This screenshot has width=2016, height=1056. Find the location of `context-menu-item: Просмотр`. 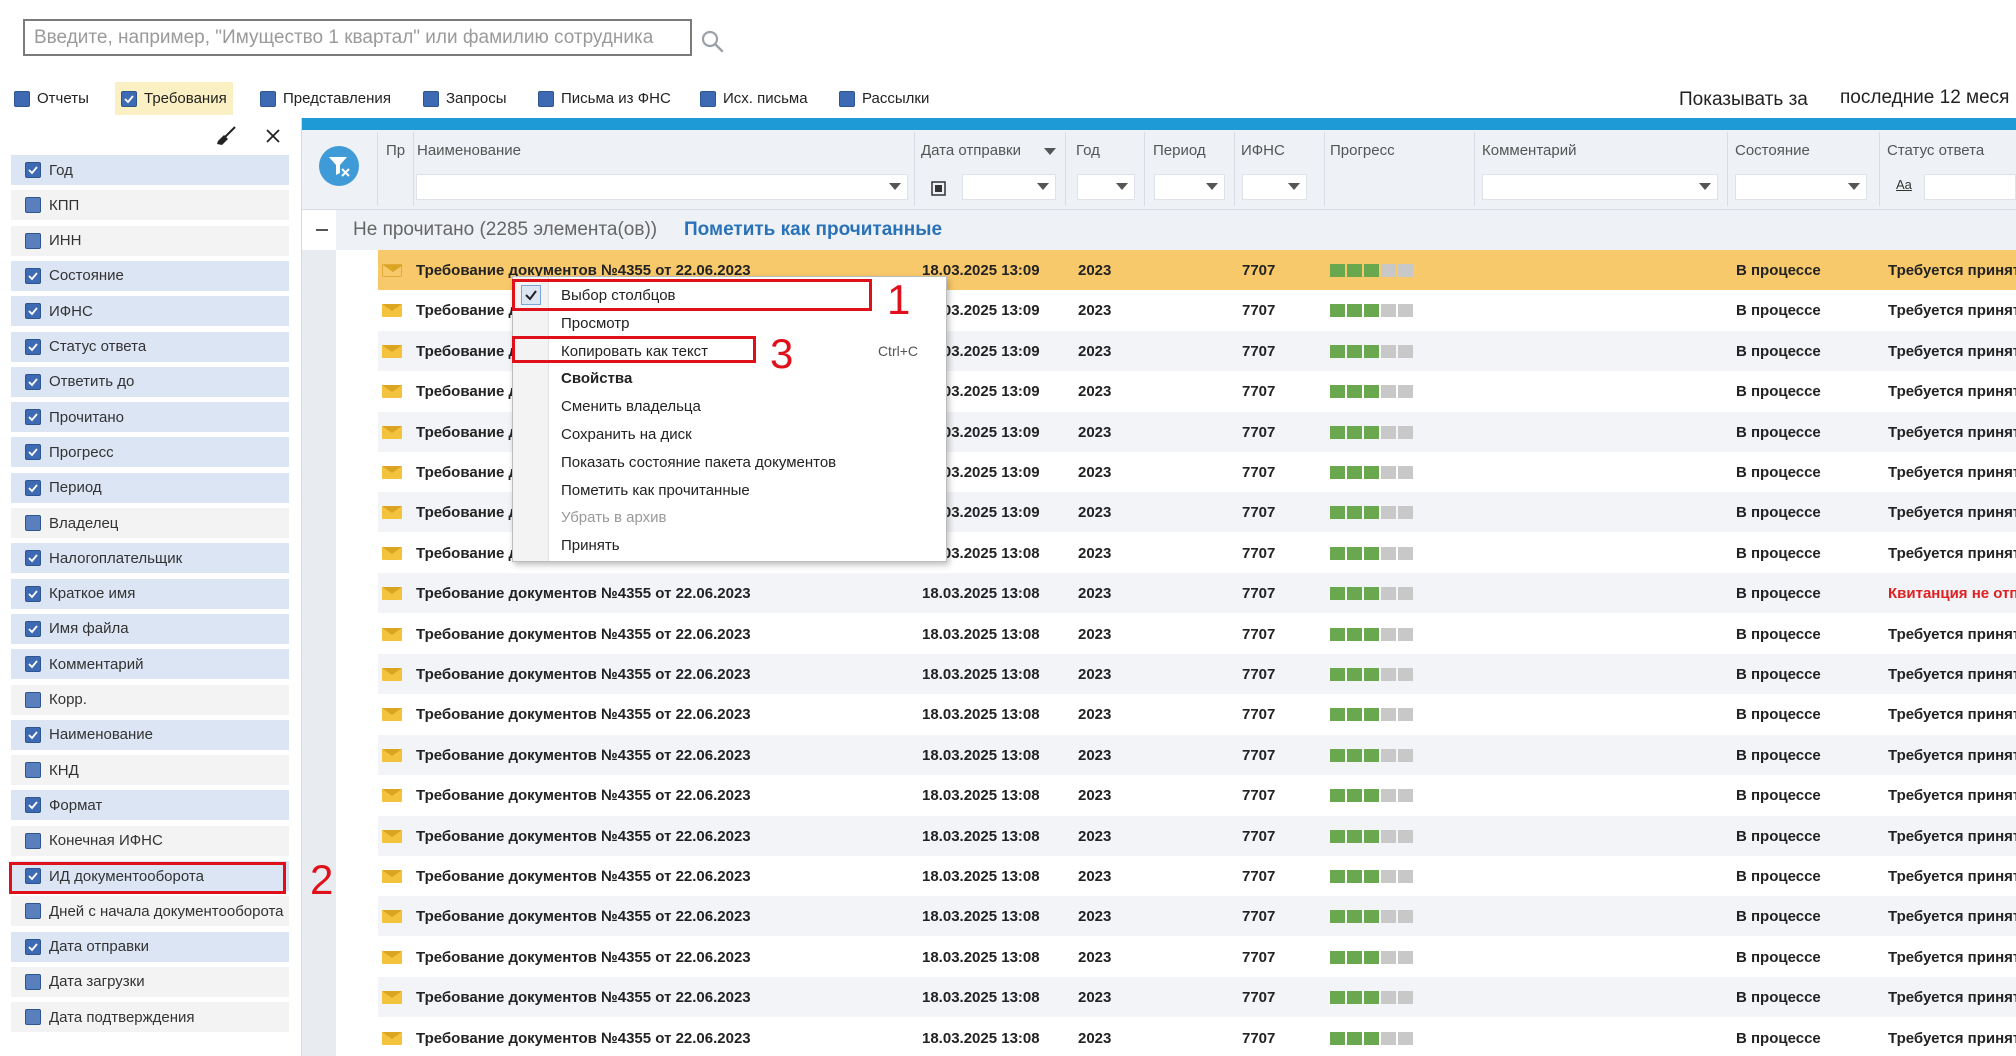

context-menu-item: Просмотр is located at coordinates (595, 323).